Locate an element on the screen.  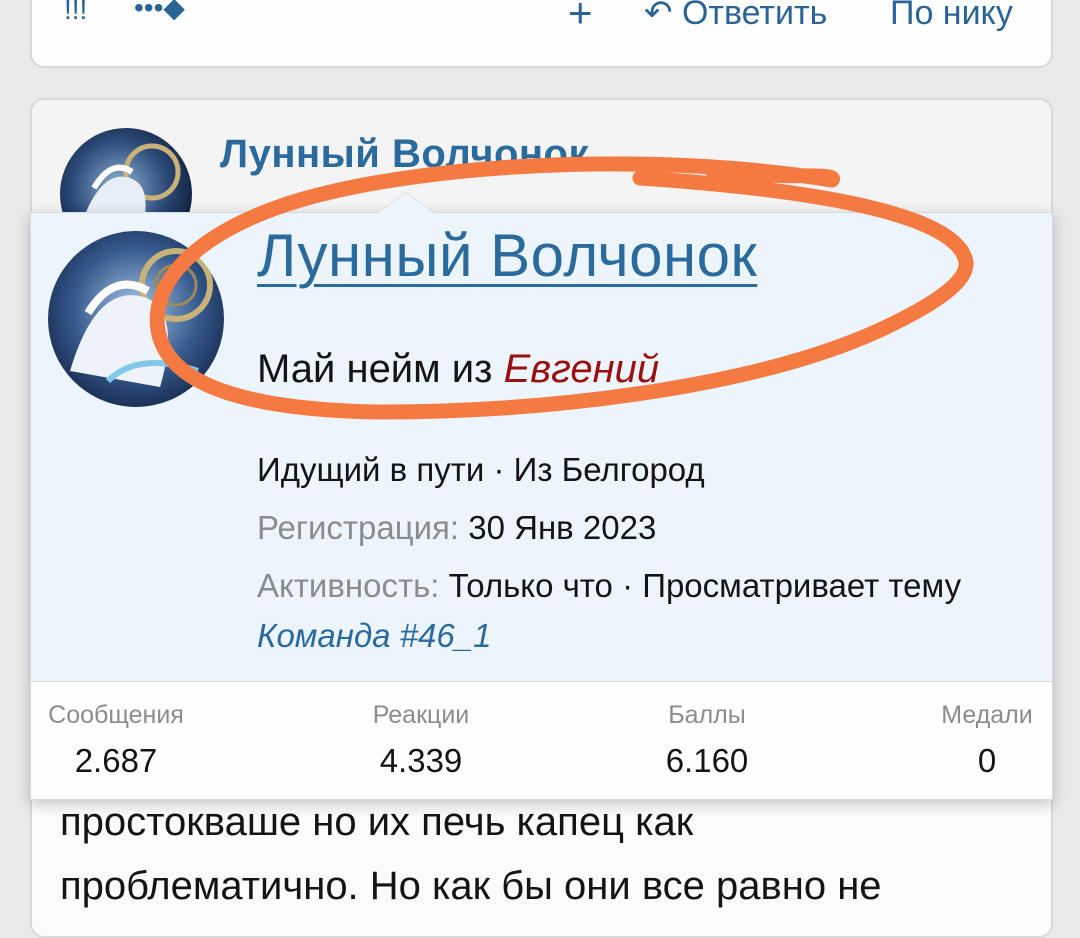
more-options-icon: •••◆ is located at coordinates (159, 11).